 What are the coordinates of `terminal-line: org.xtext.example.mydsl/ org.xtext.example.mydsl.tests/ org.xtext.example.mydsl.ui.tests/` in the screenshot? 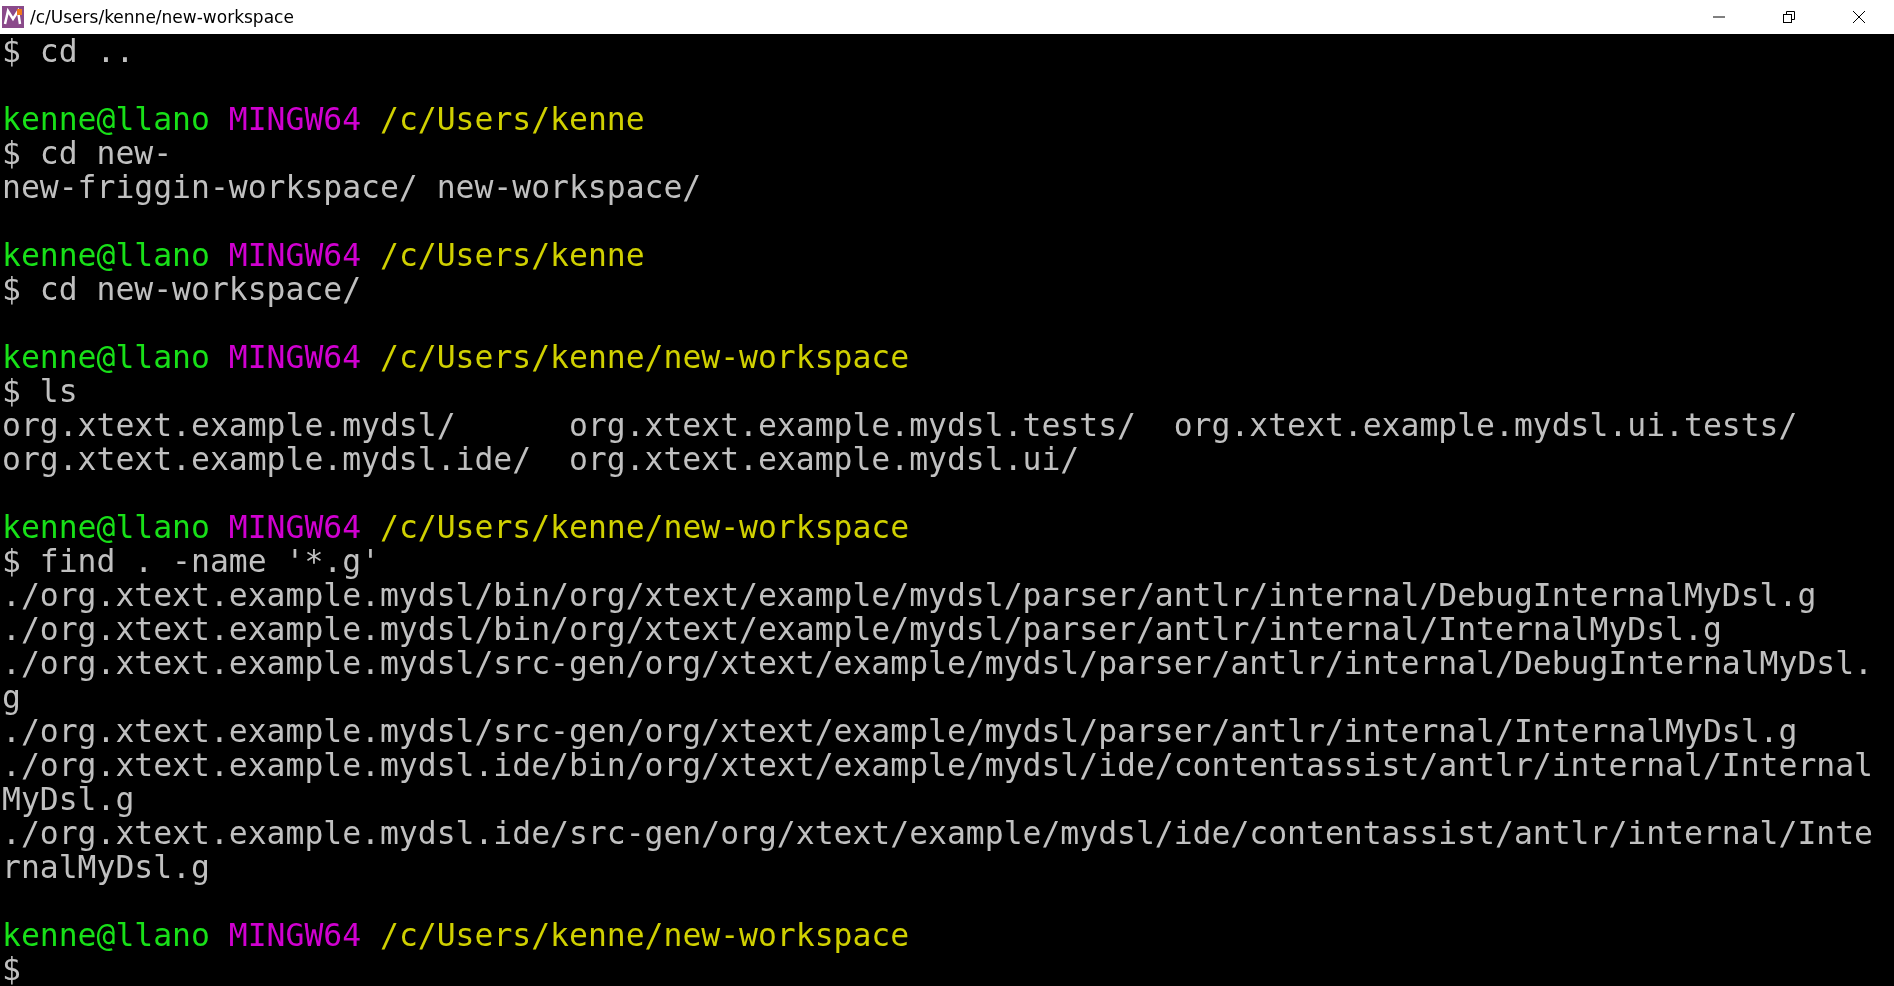 It's located at (900, 425).